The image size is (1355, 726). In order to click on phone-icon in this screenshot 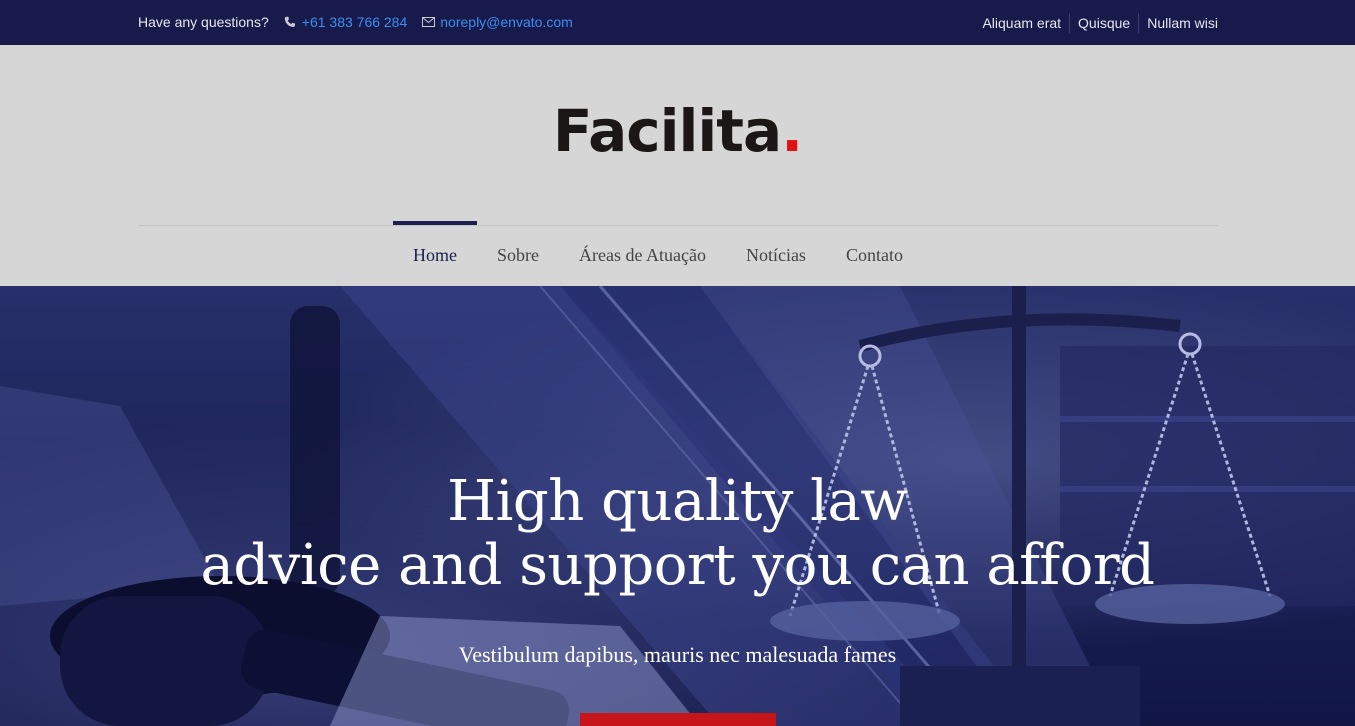, I will do `click(290, 22)`.